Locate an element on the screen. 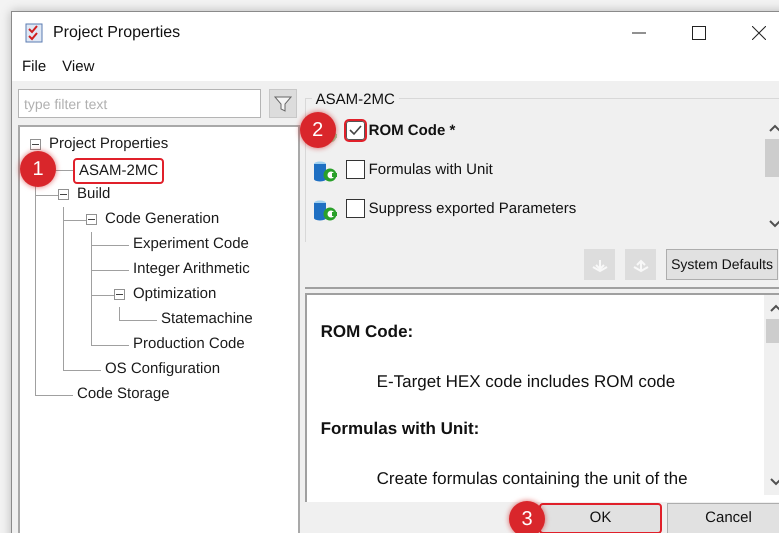  menu-item: File is located at coordinates (34, 67).